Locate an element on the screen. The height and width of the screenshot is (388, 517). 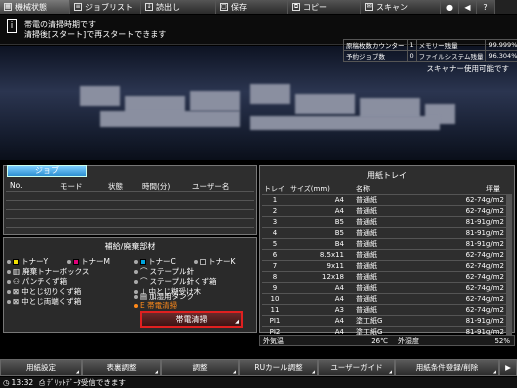
tray-row: 1 A4 普通紙 62-74g/m2 is located at coordinates (387, 200).